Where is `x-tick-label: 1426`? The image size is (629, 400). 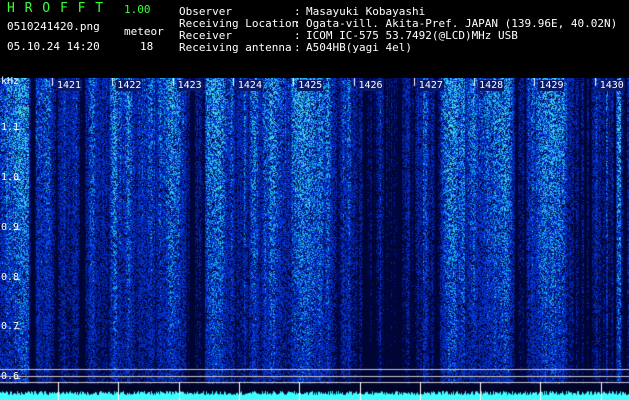 x-tick-label: 1426 is located at coordinates (370, 85).